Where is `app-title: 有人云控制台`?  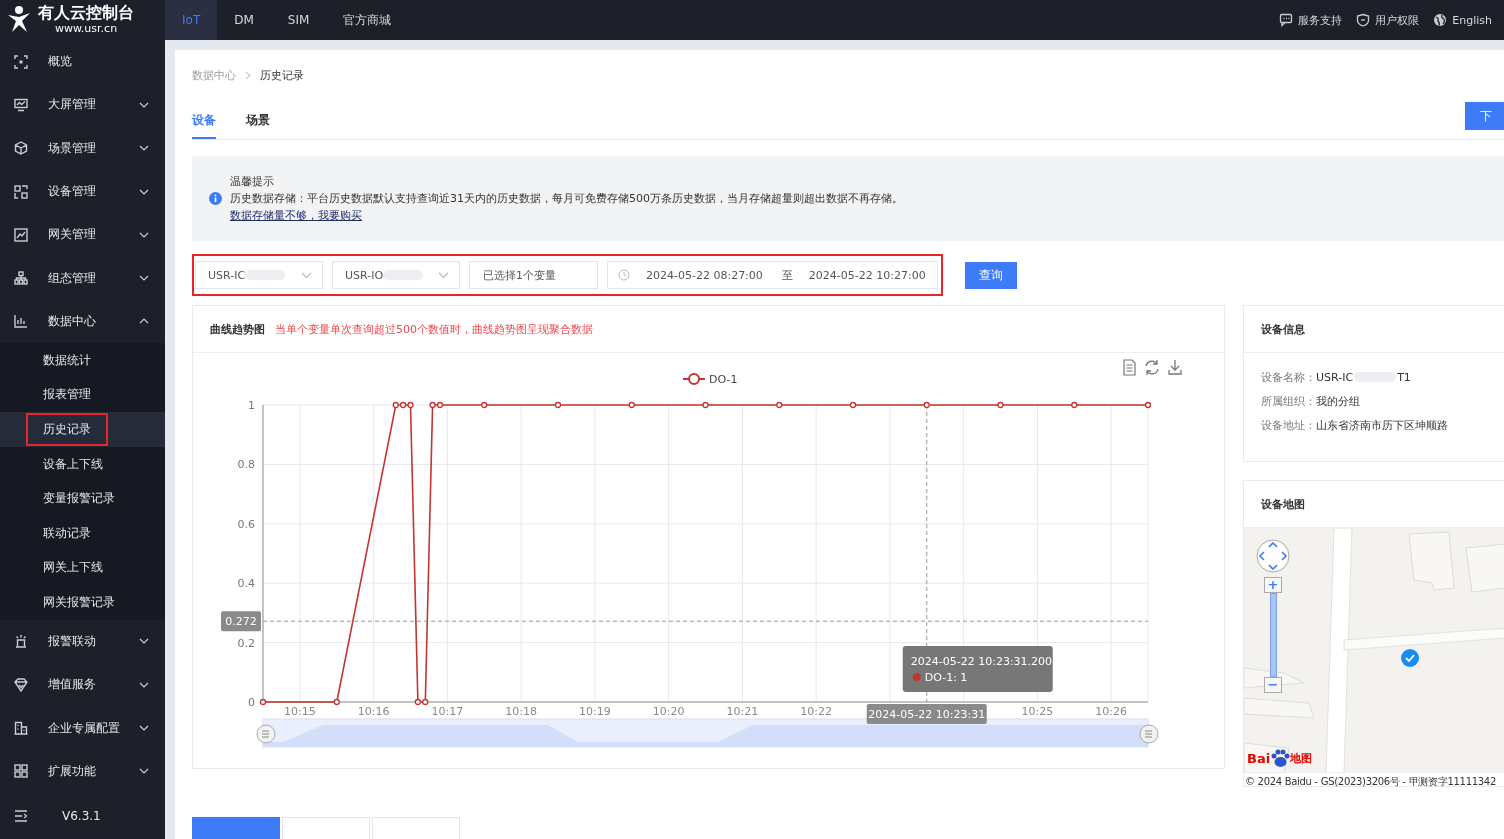
app-title: 有人云控制台 is located at coordinates (86, 13).